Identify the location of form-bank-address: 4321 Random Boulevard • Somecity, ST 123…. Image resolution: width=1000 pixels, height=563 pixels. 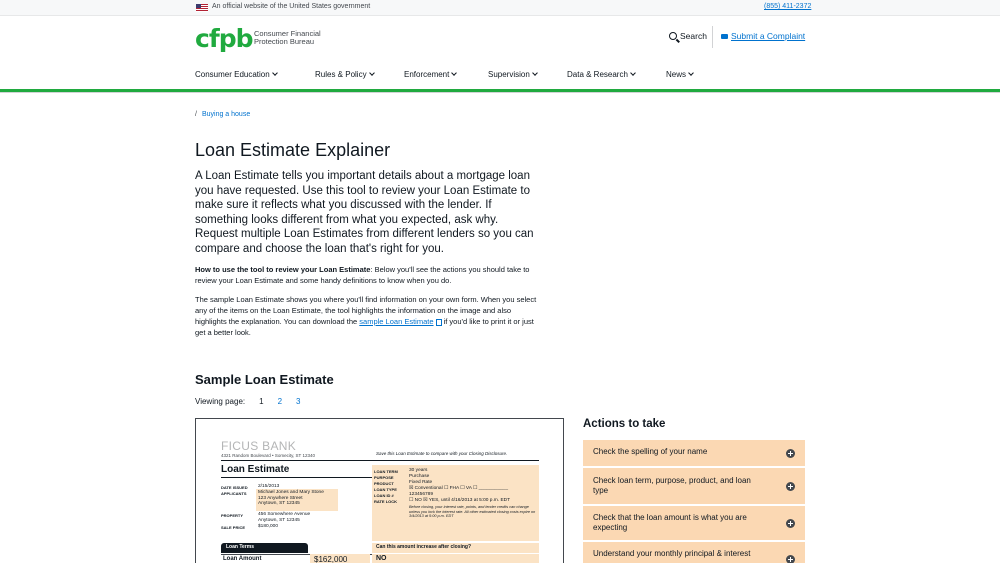
(268, 455).